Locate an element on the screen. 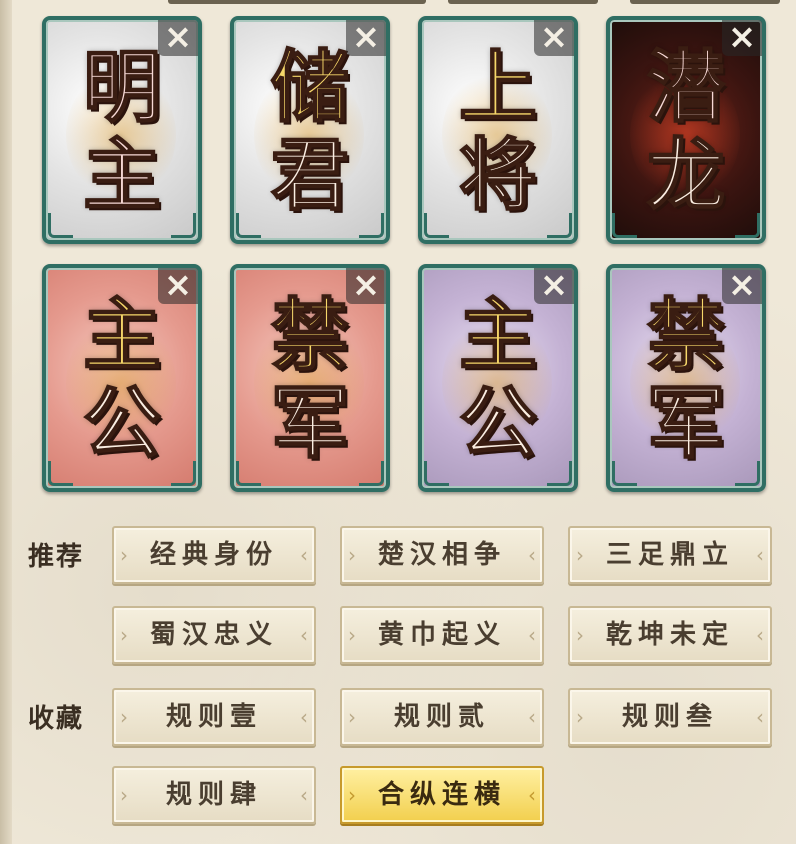  card-char-bottom: 龙 is located at coordinates (686, 175).